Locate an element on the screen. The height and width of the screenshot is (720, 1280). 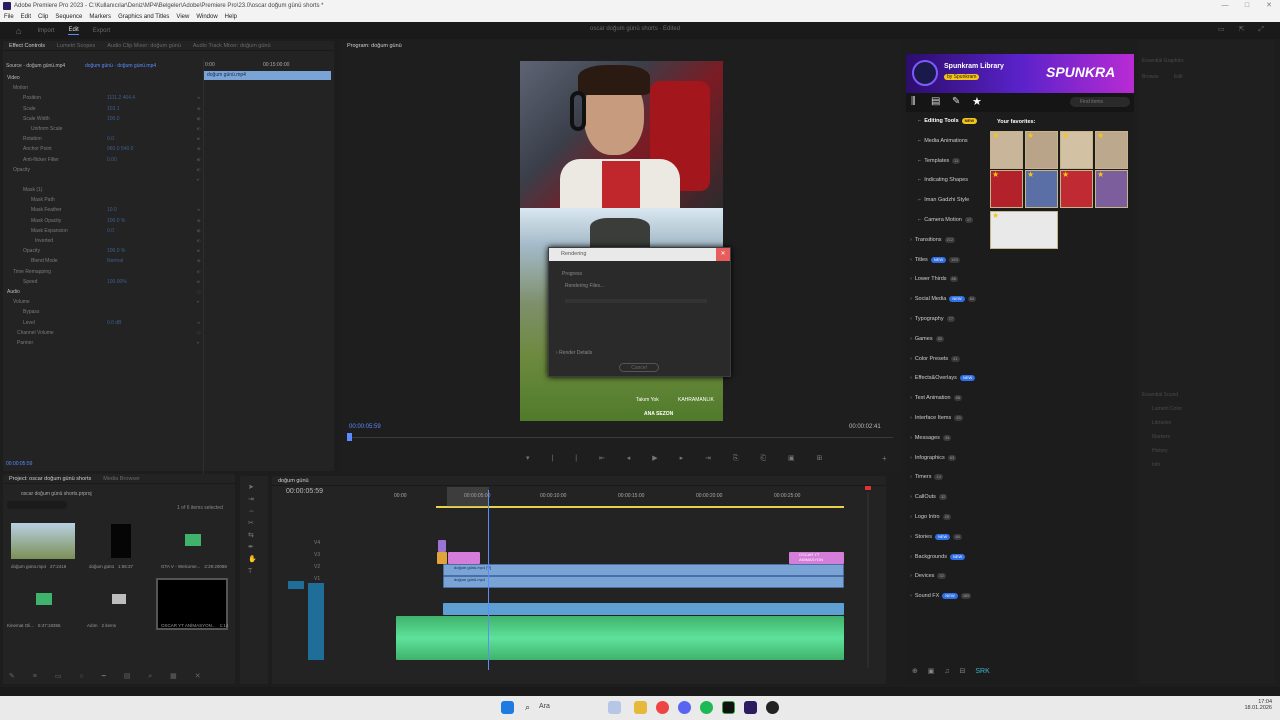
tab-lumetri-scopes: Lumetri Scopes is located at coordinates (76, 45).